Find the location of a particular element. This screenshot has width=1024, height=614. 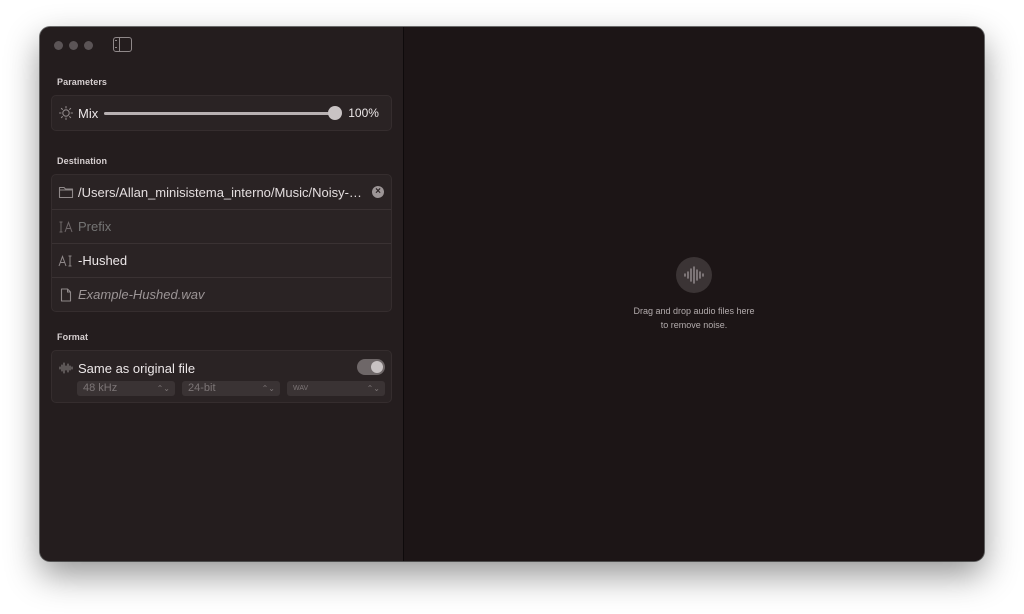

drop-hint-line1: Drag and drop audio files here is located at coordinates (694, 311).